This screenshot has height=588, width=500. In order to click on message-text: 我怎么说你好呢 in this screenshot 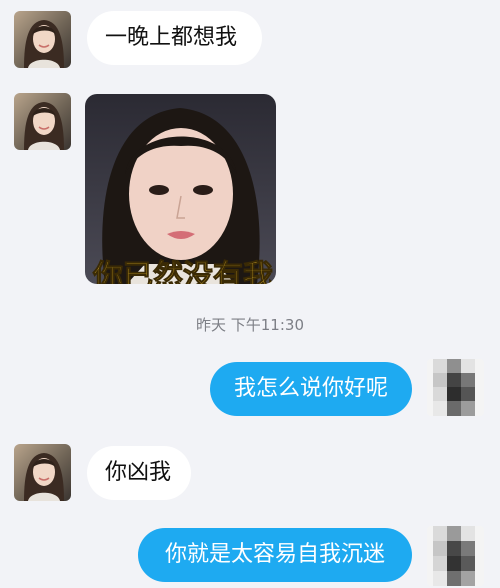, I will do `click(310, 388)`.